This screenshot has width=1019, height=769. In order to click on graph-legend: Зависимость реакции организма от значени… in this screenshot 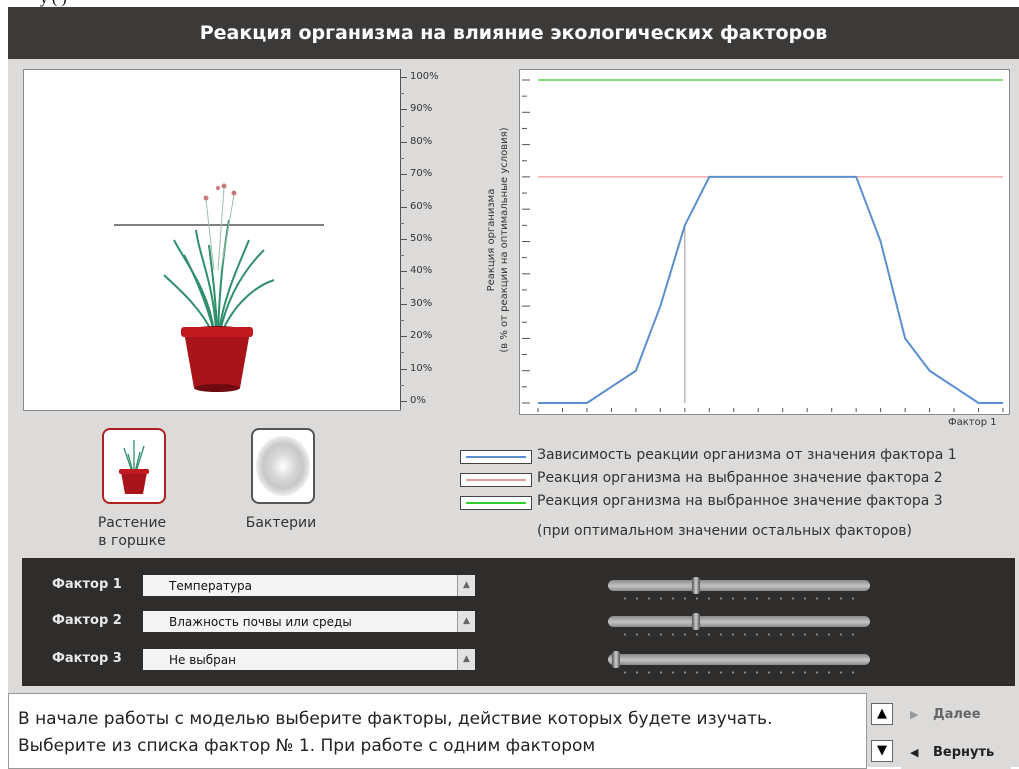, I will do `click(739, 481)`.